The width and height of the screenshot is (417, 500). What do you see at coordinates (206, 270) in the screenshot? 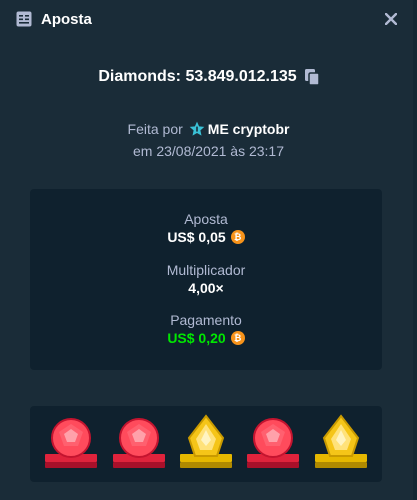
I see `multiplier-label: Multiplicador` at bounding box center [206, 270].